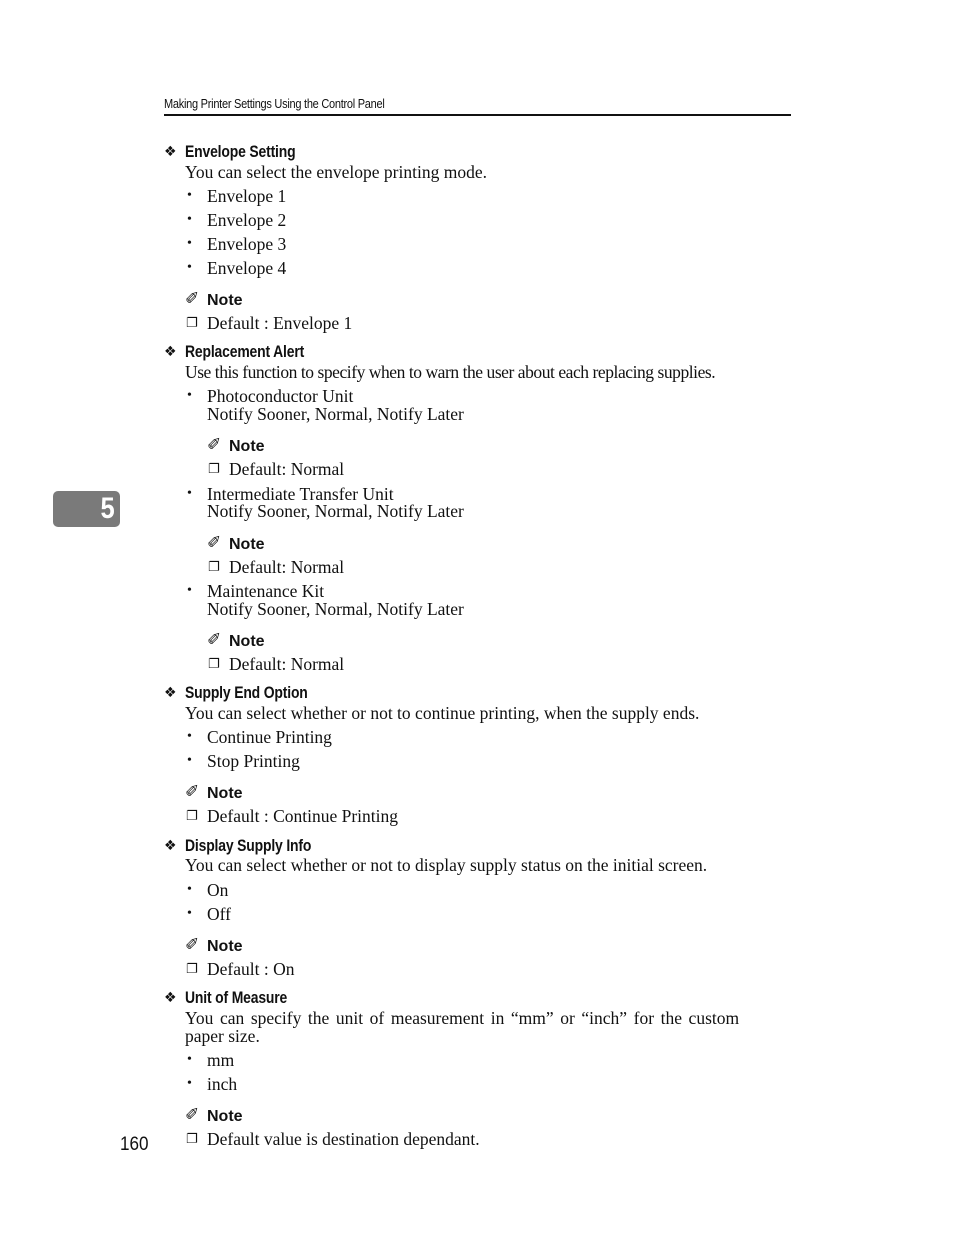 The image size is (954, 1235). I want to click on section-title: Envelope Setting, so click(240, 151).